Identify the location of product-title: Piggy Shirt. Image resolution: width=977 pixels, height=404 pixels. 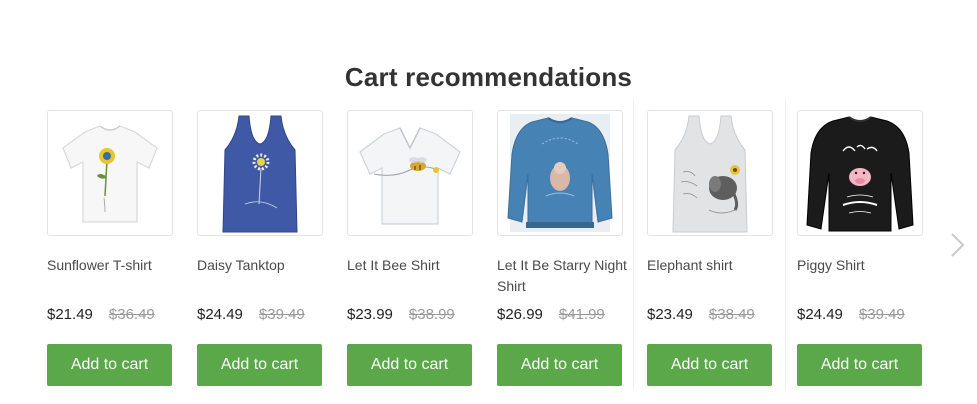
(867, 265).